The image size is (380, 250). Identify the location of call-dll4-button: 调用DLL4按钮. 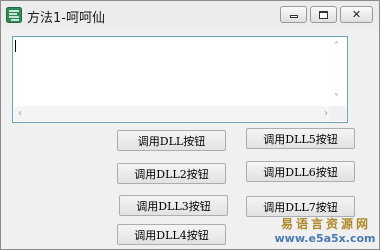
(171, 234).